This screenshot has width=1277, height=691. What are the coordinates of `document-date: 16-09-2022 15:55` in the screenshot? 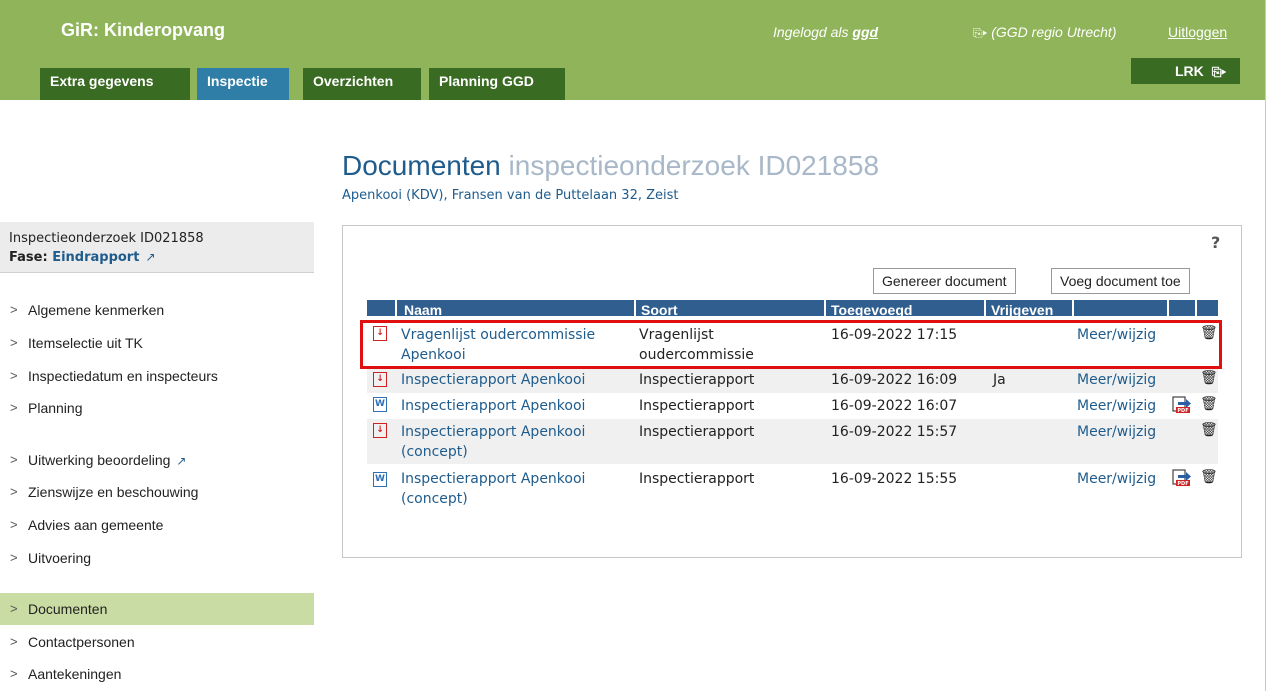 It's located at (894, 479).